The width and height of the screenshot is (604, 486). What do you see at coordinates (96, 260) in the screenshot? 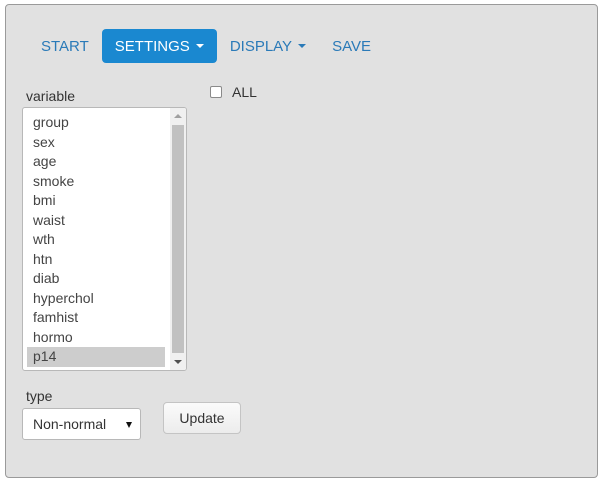
I see `variable-option: htn` at bounding box center [96, 260].